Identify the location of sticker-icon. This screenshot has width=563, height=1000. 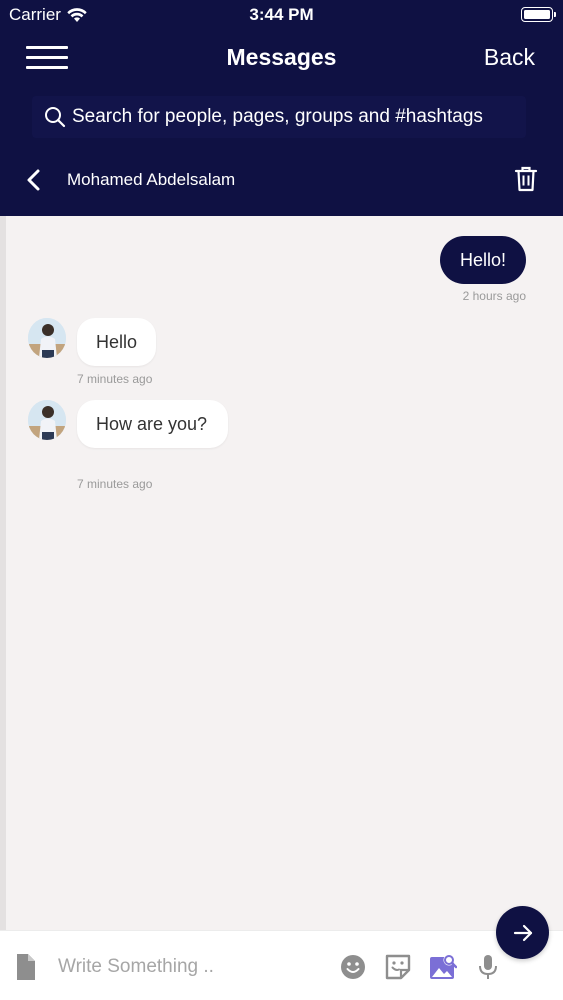
(398, 967).